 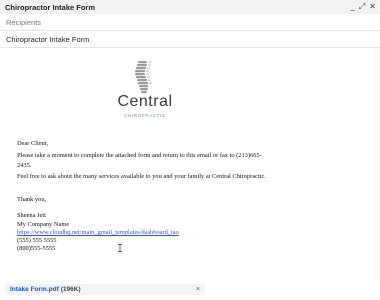 I want to click on logo-subtitle: CHIROPRACTIC, so click(x=145, y=115).